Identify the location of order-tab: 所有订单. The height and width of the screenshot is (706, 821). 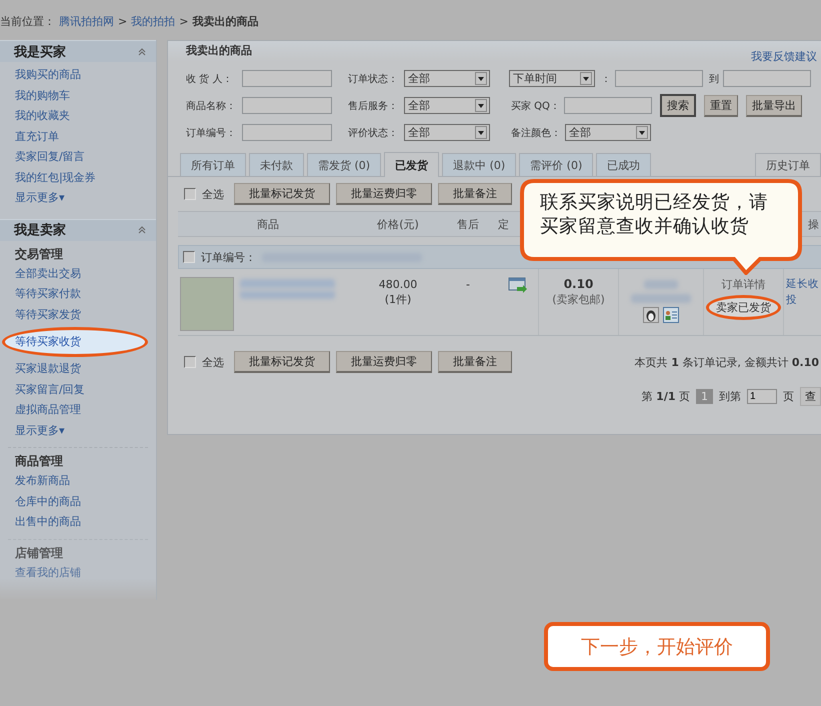
(213, 164).